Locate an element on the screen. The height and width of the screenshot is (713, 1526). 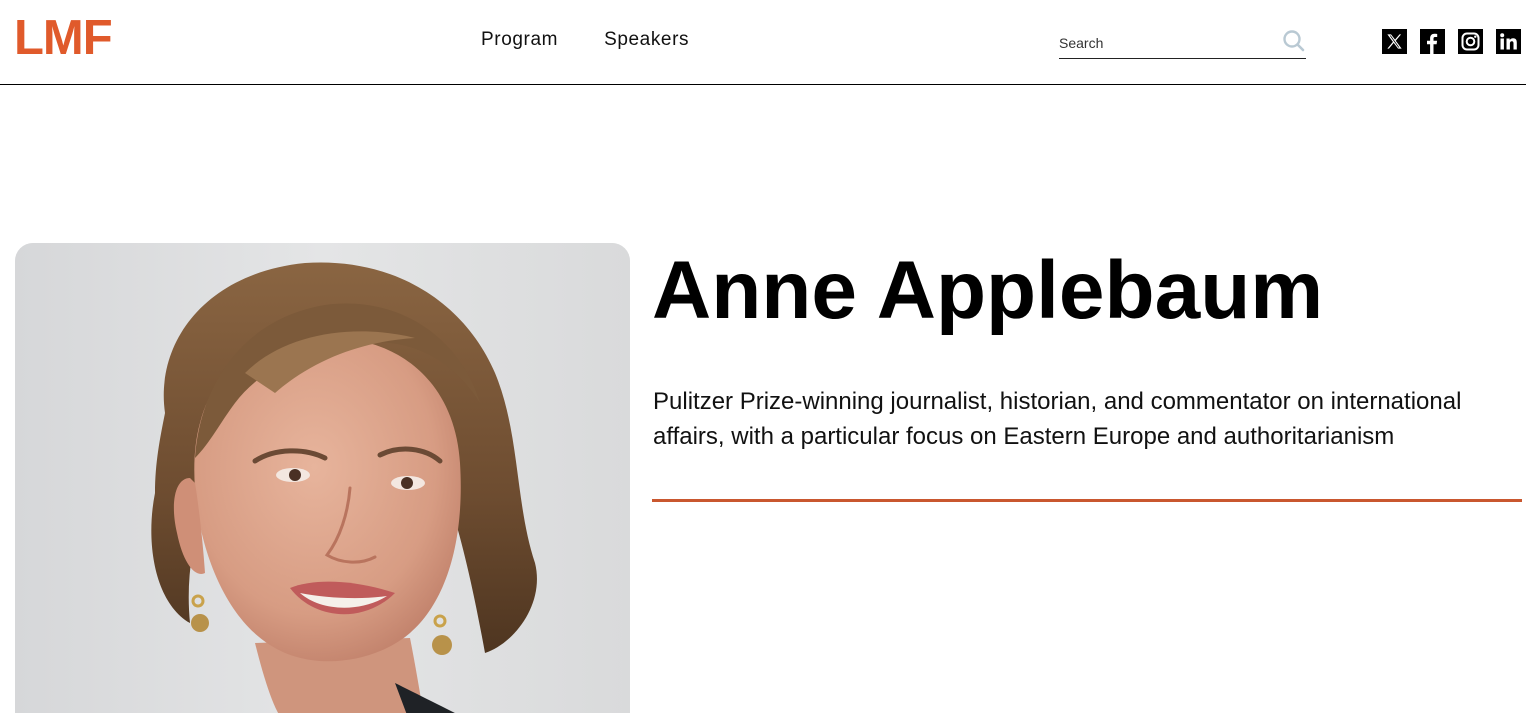
nav-speakers: Speakers is located at coordinates (646, 40).